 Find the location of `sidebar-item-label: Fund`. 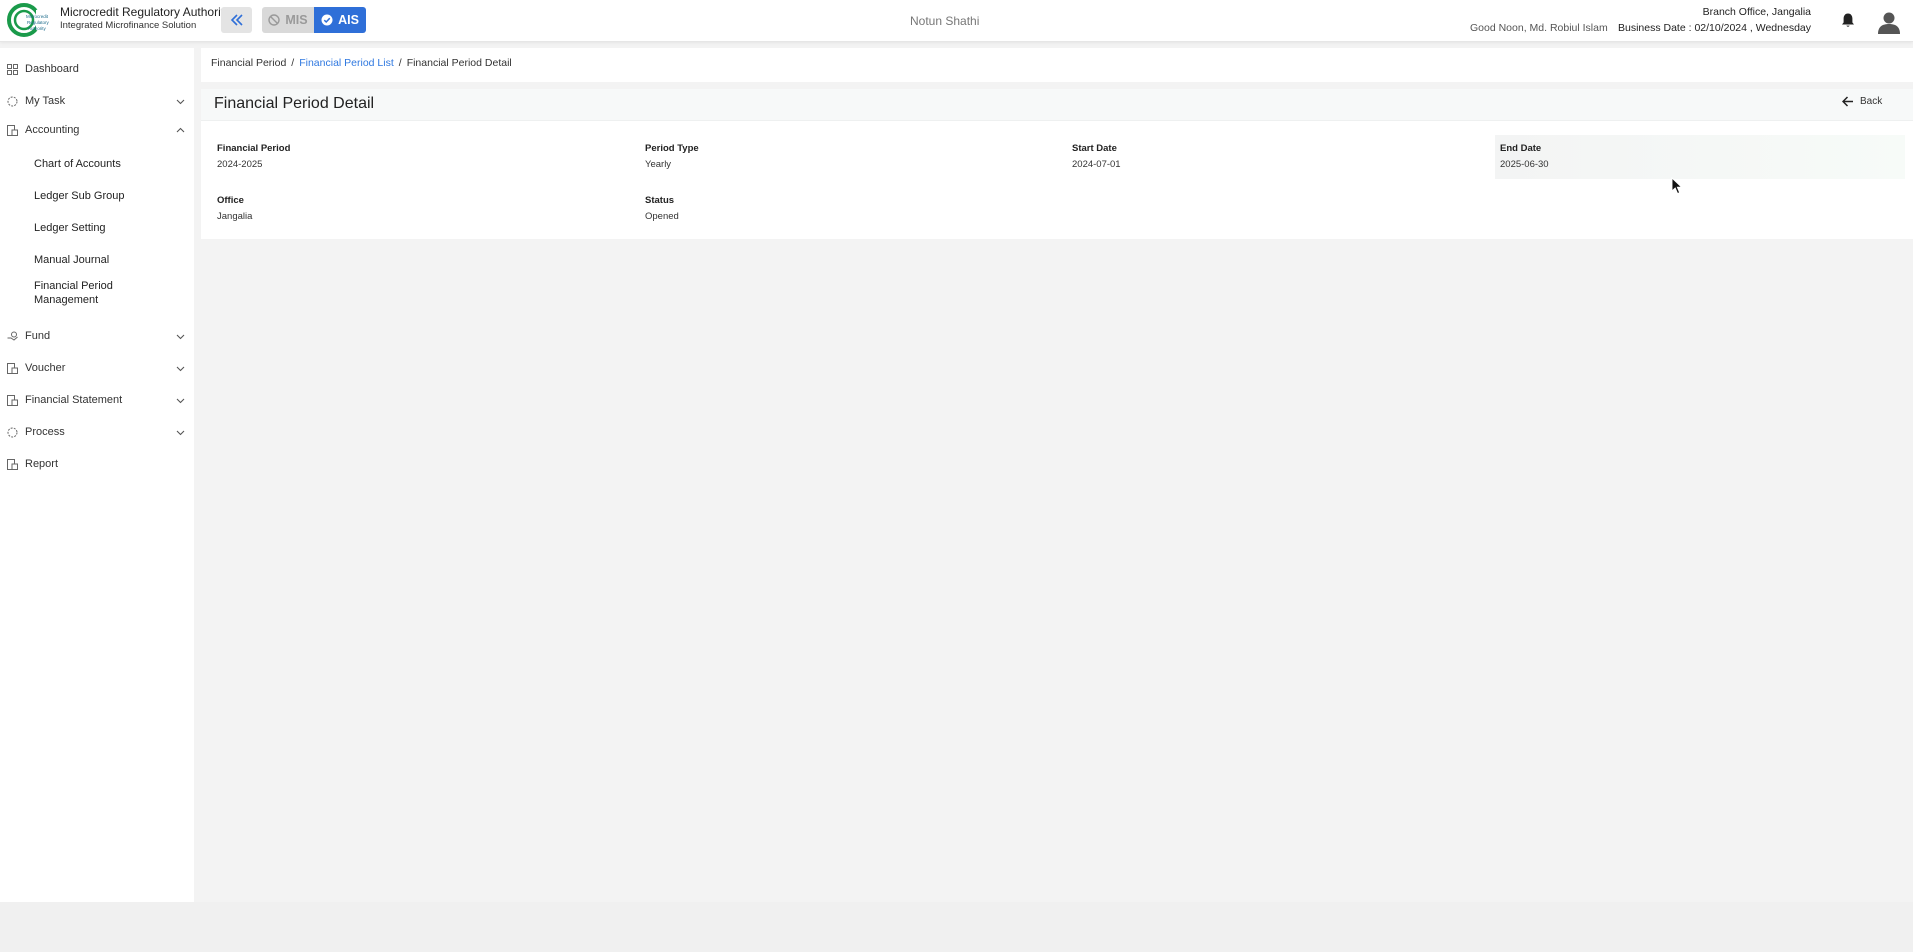

sidebar-item-label: Fund is located at coordinates (38, 336).